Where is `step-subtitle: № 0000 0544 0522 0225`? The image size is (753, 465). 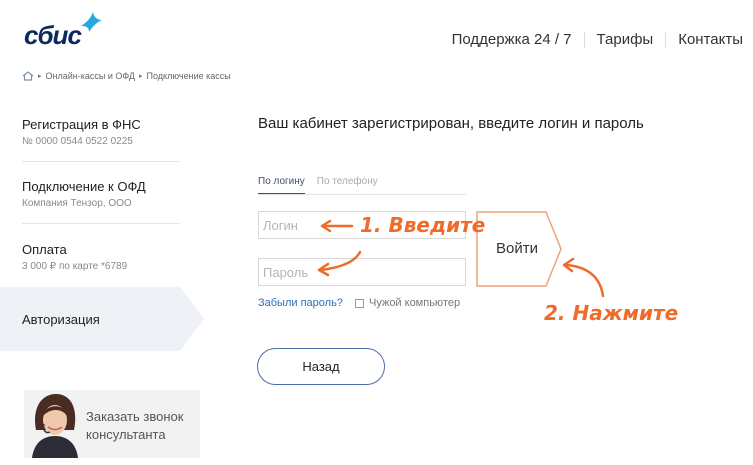 step-subtitle: № 0000 0544 0522 0225 is located at coordinates (77, 141).